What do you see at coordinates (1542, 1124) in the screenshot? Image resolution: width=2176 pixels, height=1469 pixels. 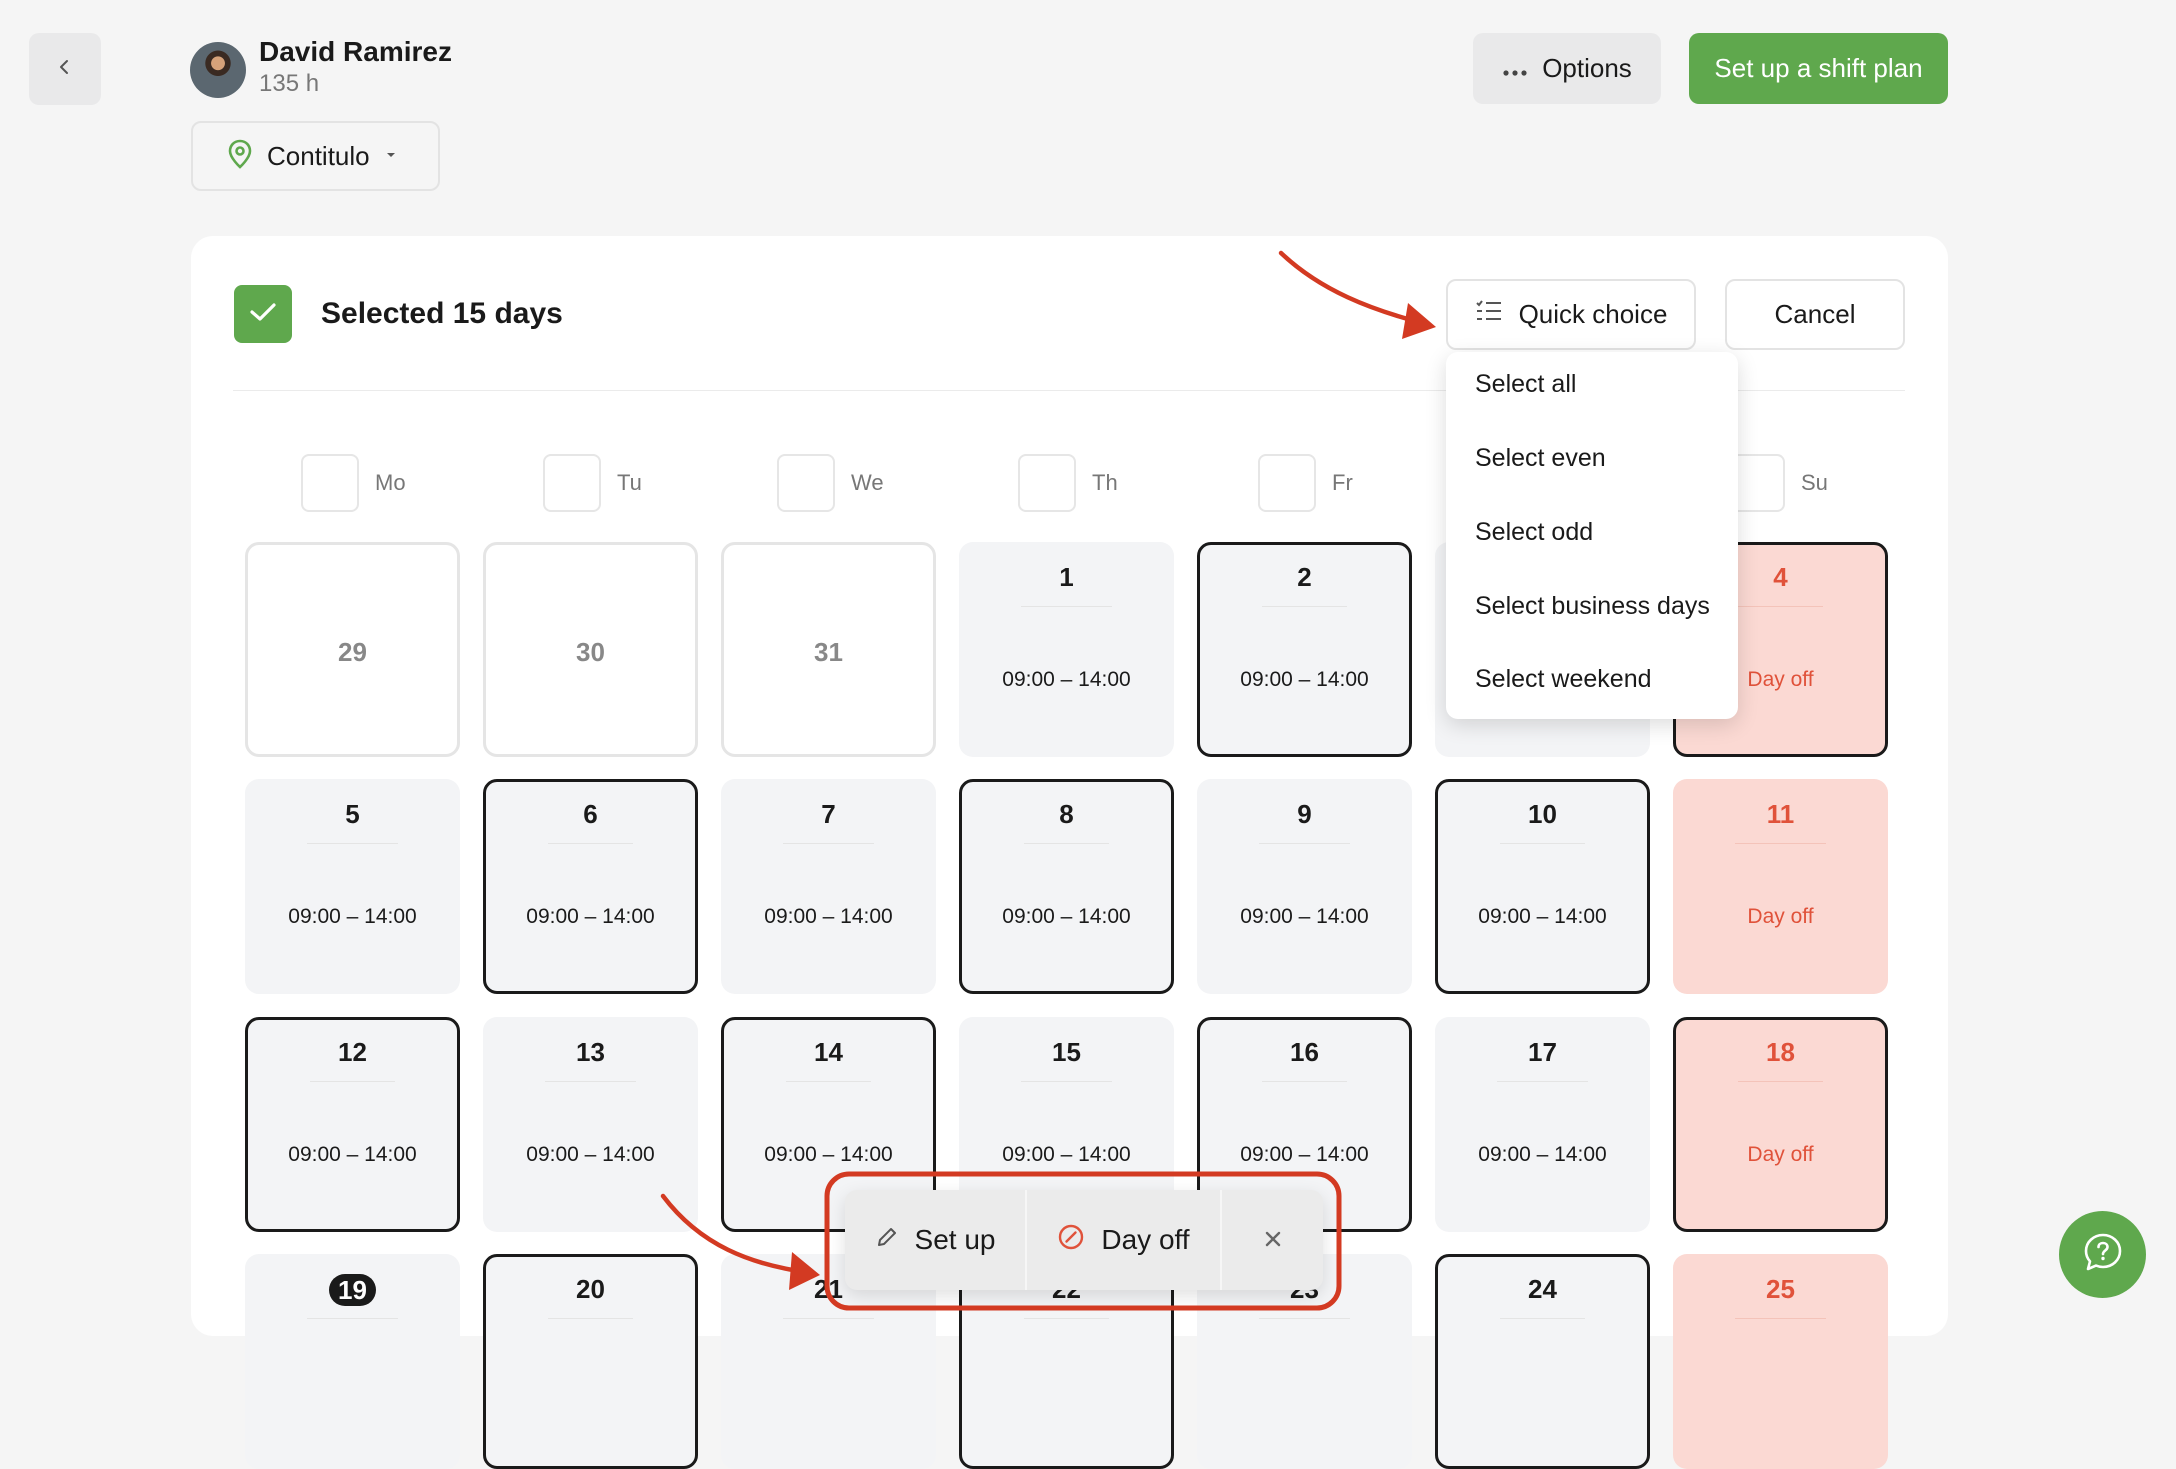 I see `calendar-day-17: 17 09:00 – 14:00` at bounding box center [1542, 1124].